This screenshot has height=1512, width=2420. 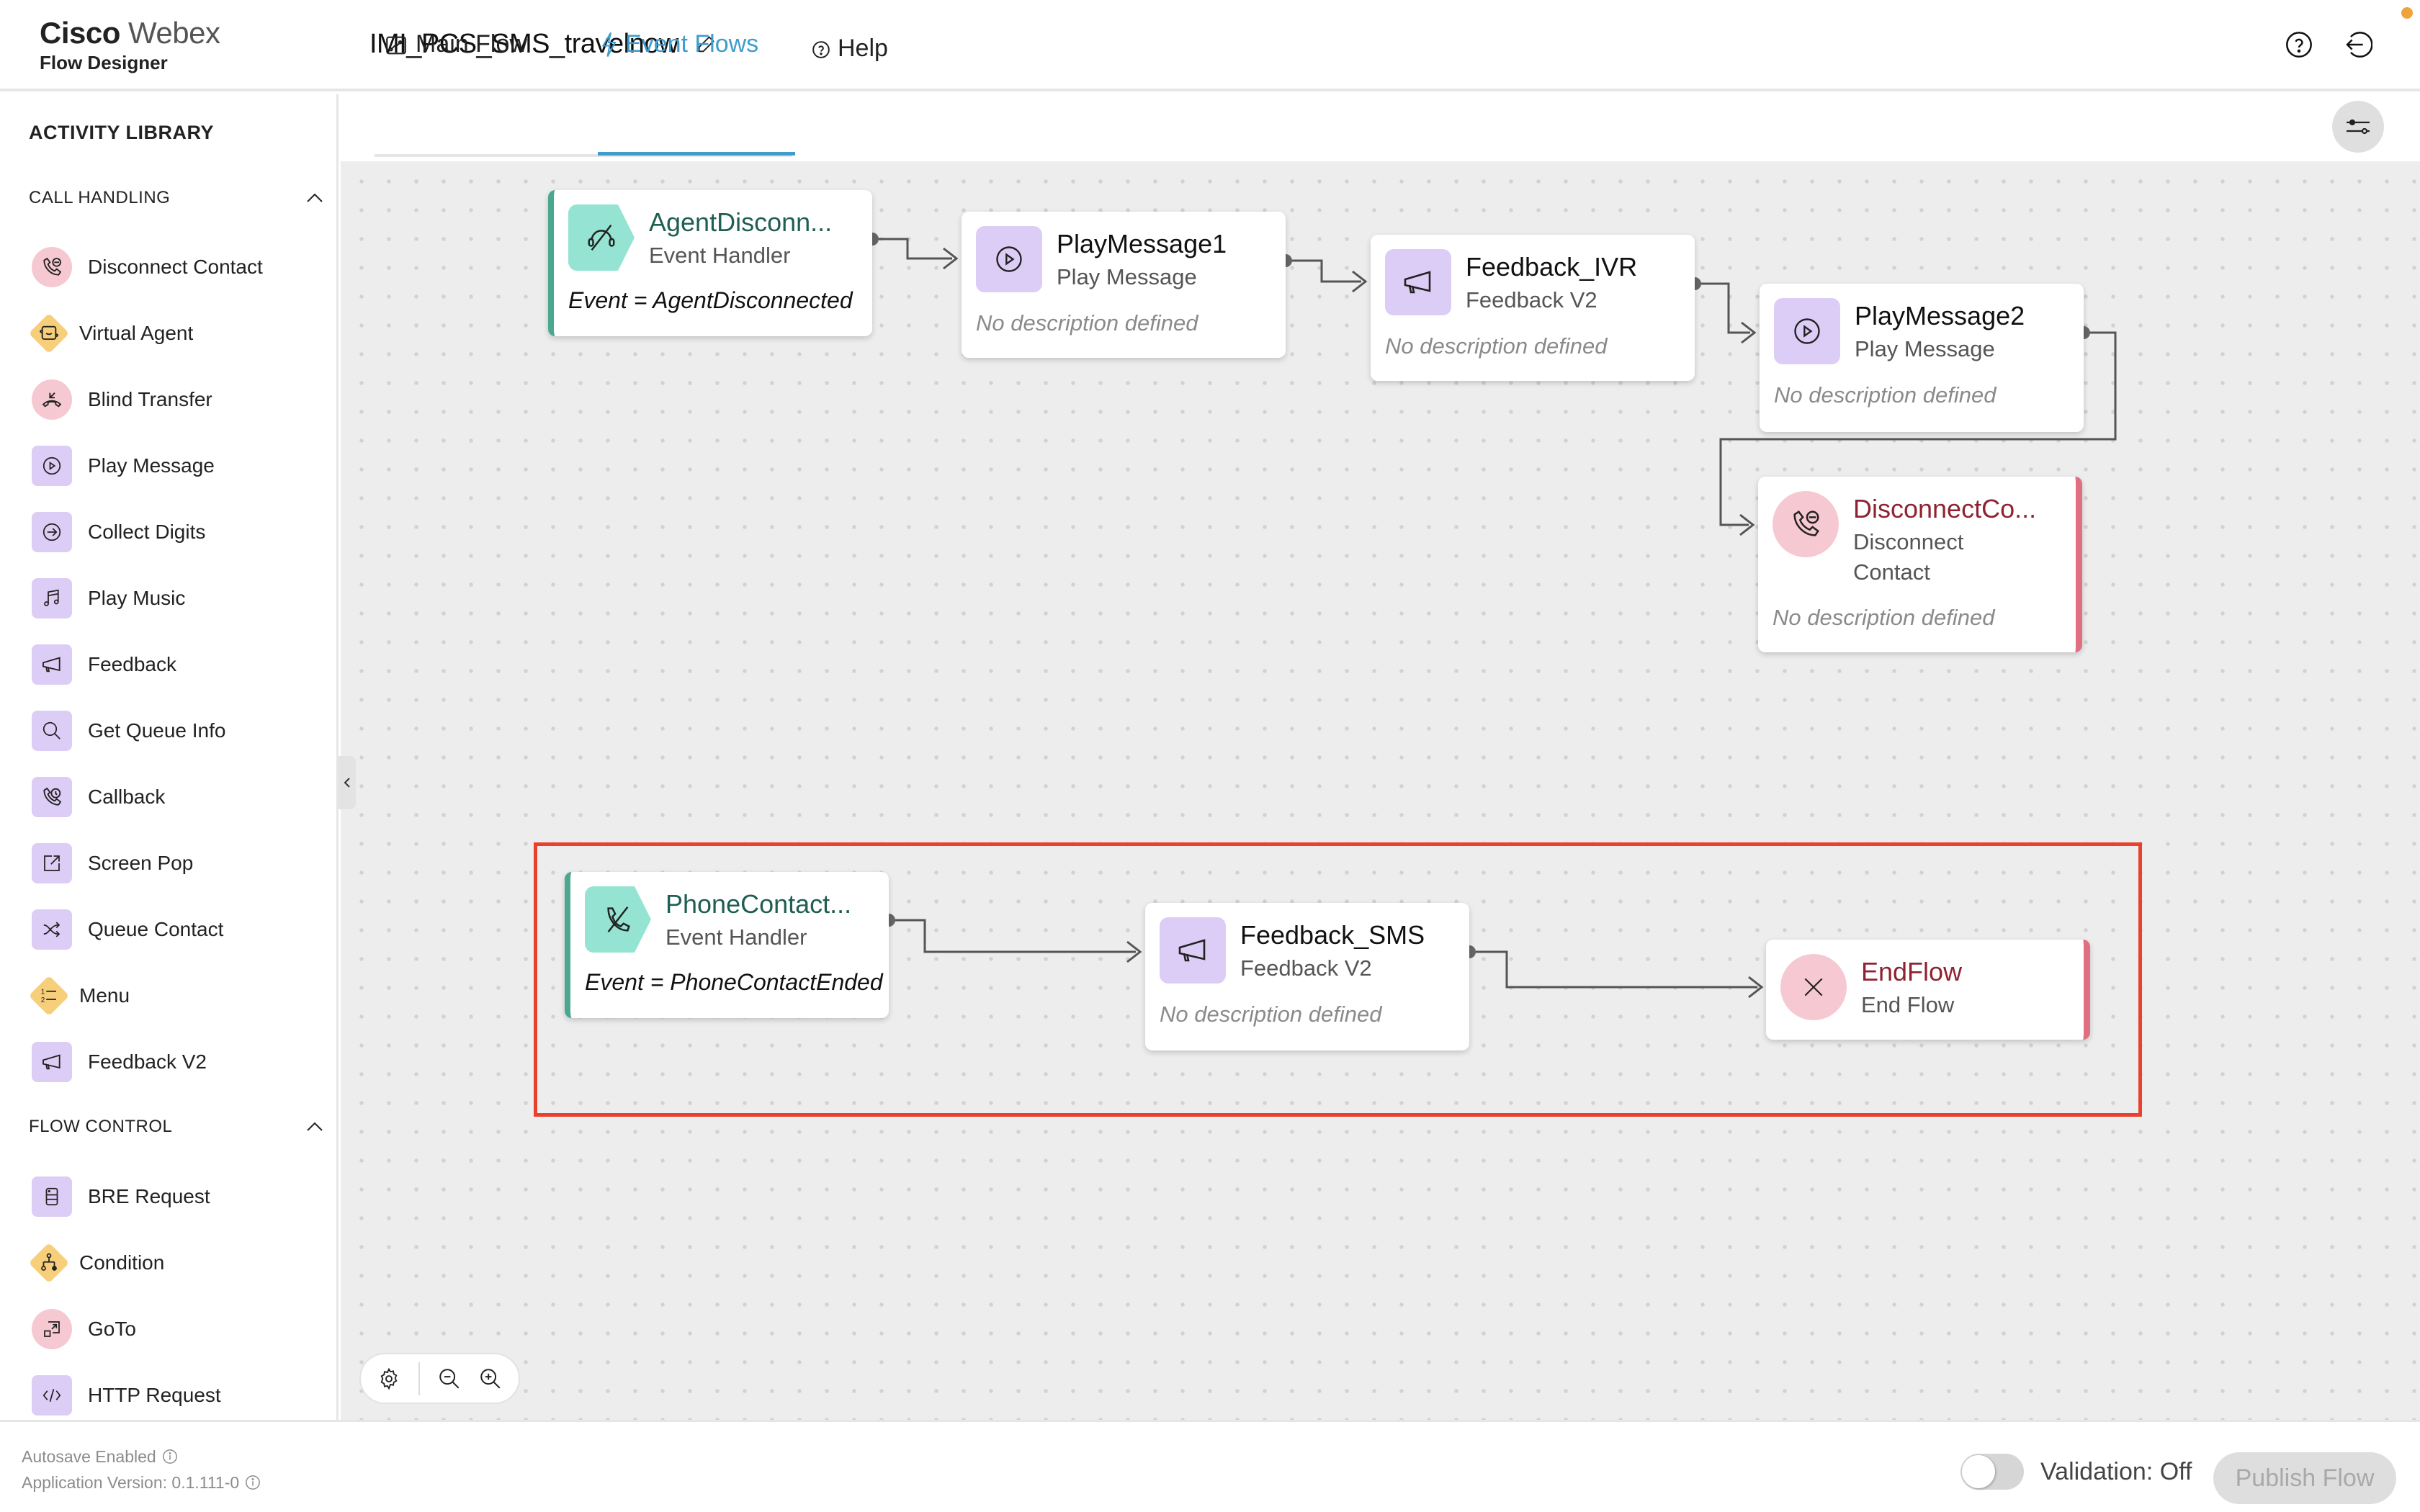 I want to click on validation-label: Validation: Off, so click(x=2116, y=1471).